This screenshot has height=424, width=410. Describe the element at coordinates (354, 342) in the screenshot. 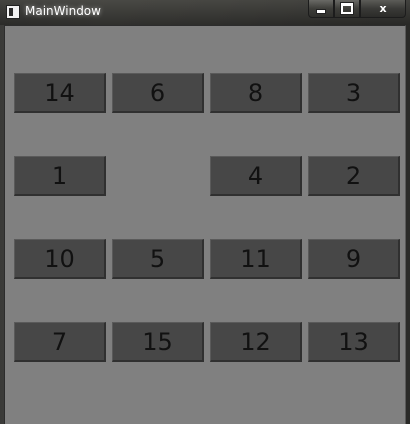

I see `tile-button: 13` at that location.